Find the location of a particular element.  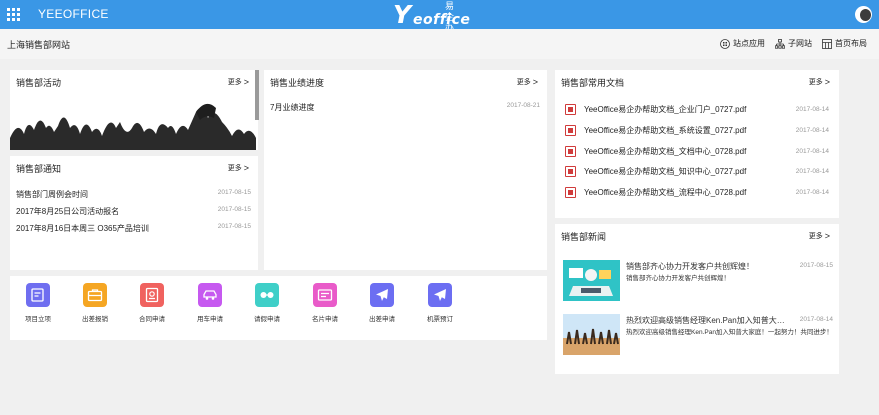

homepage-layout-button: 首页布局 is located at coordinates (844, 43).